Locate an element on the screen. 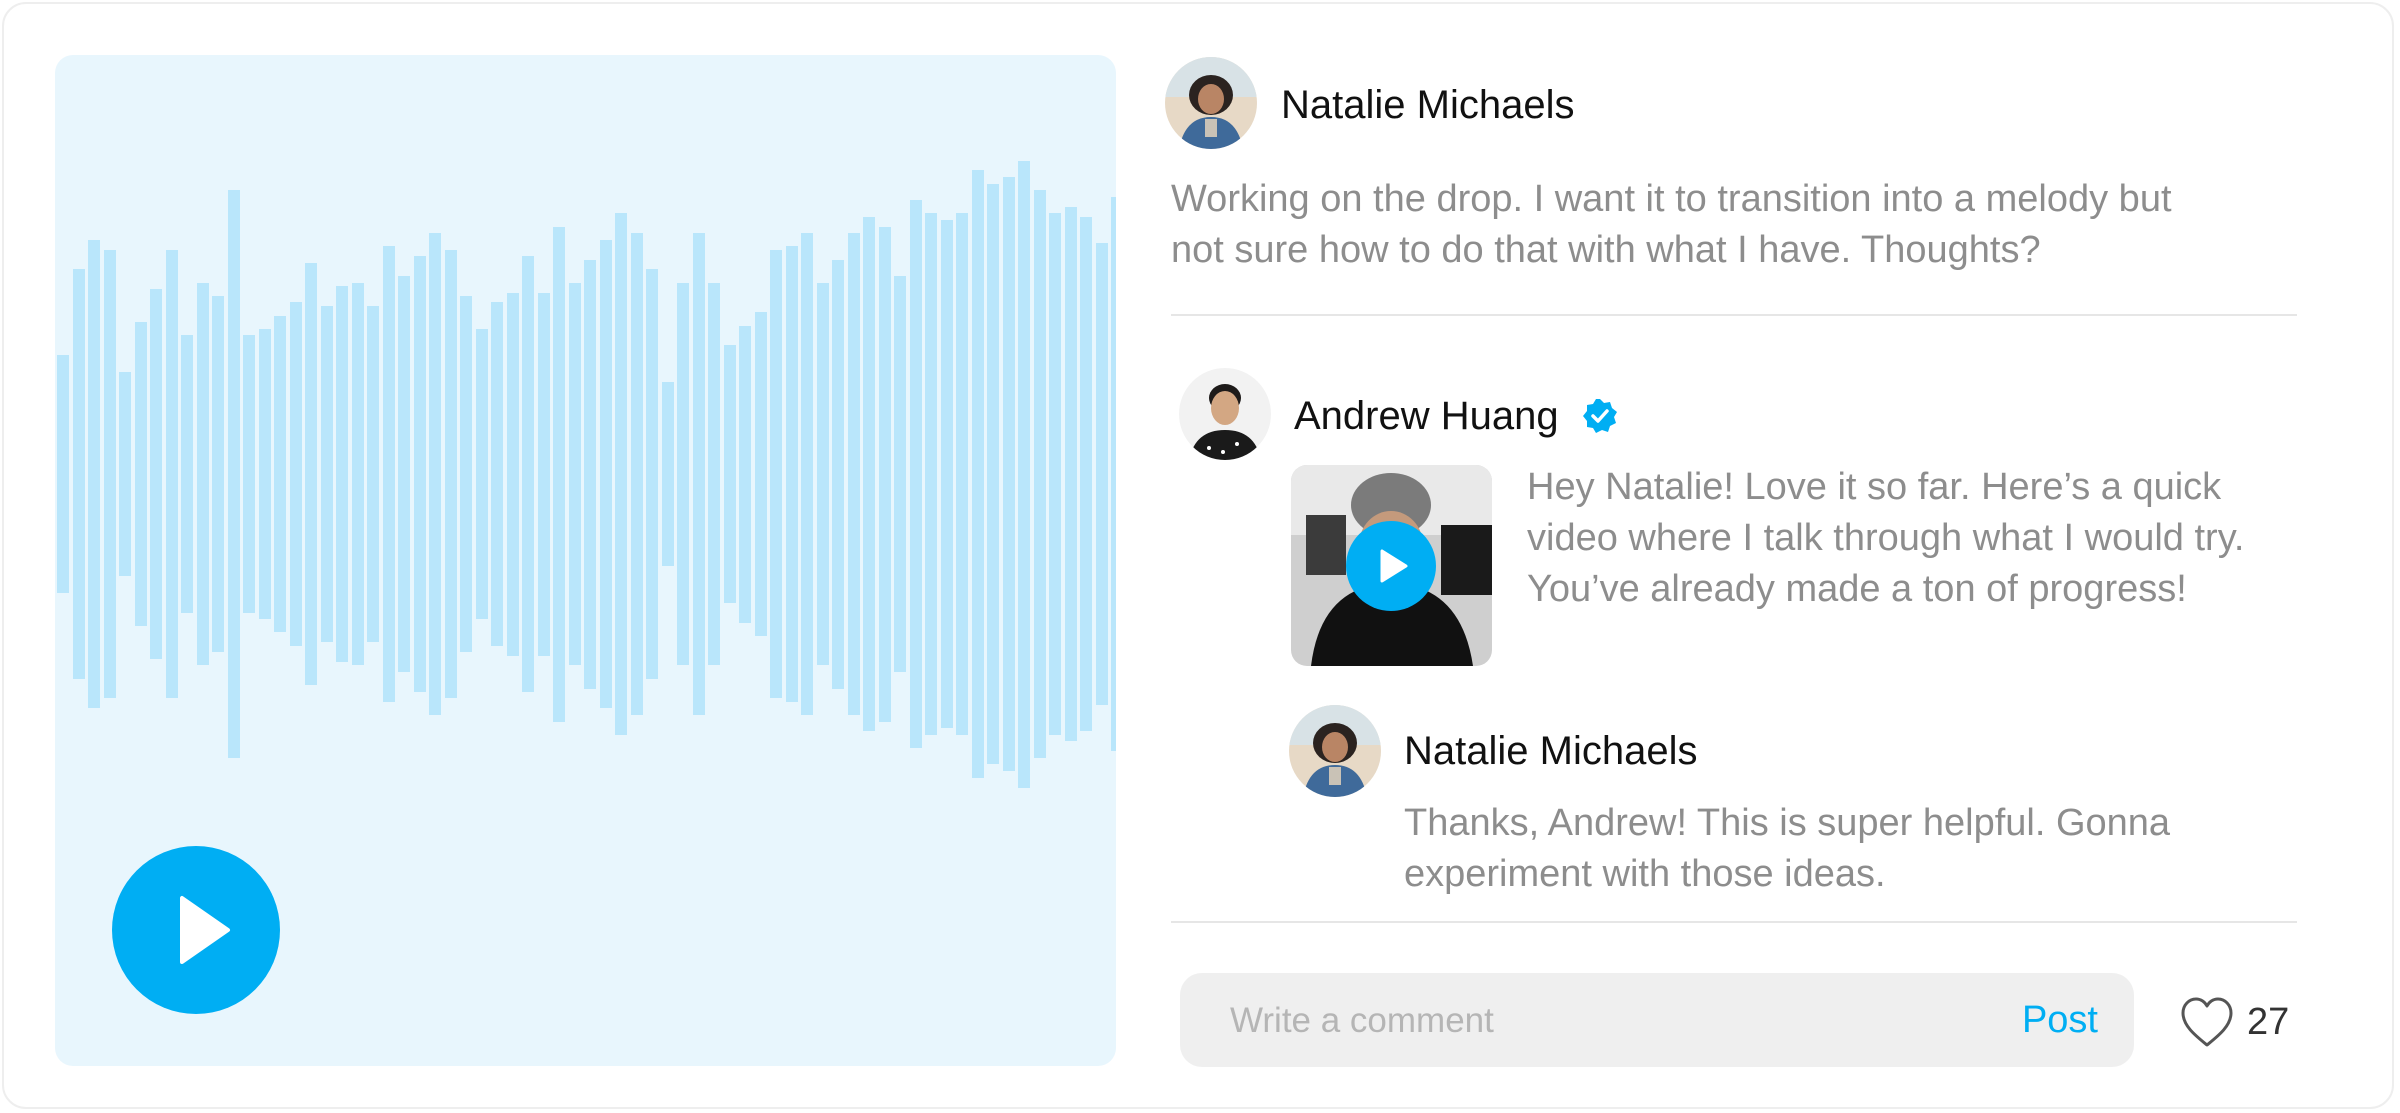  thread-divider is located at coordinates (1734, 922).